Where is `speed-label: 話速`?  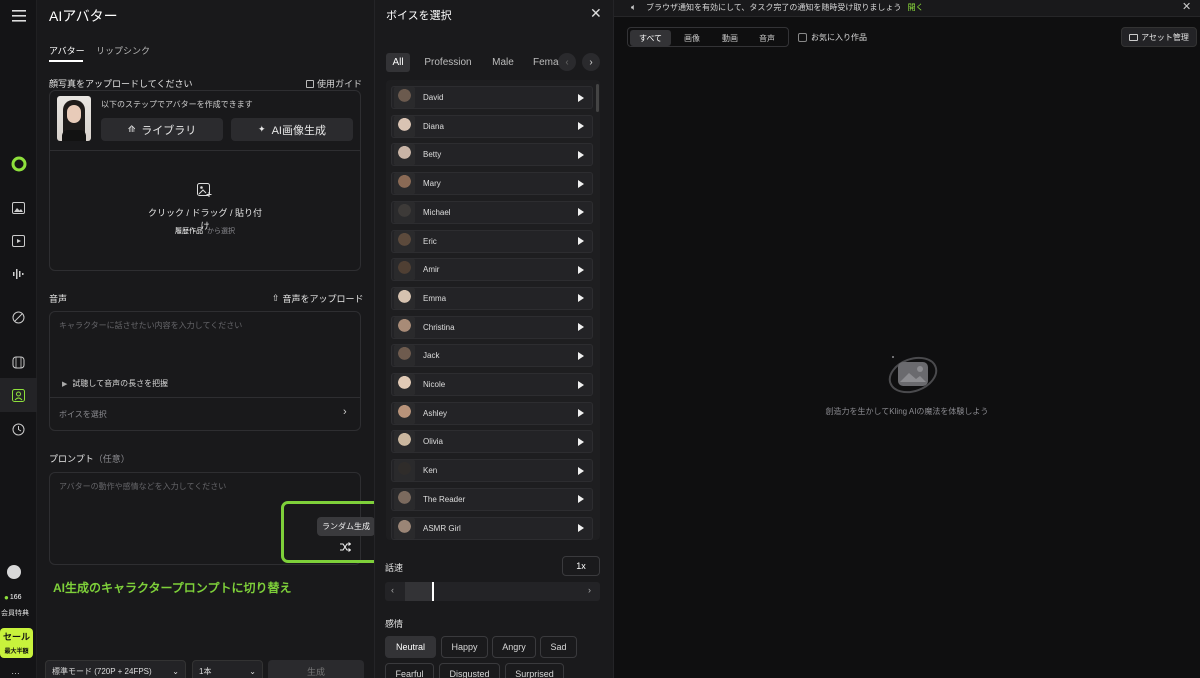 speed-label: 話速 is located at coordinates (394, 568).